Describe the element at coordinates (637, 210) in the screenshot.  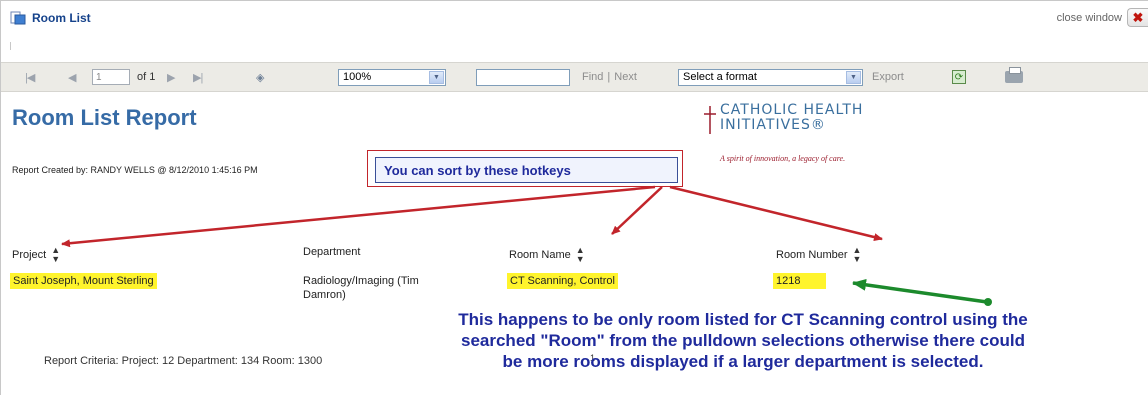
I see `arrow-to-room-name-sort` at that location.